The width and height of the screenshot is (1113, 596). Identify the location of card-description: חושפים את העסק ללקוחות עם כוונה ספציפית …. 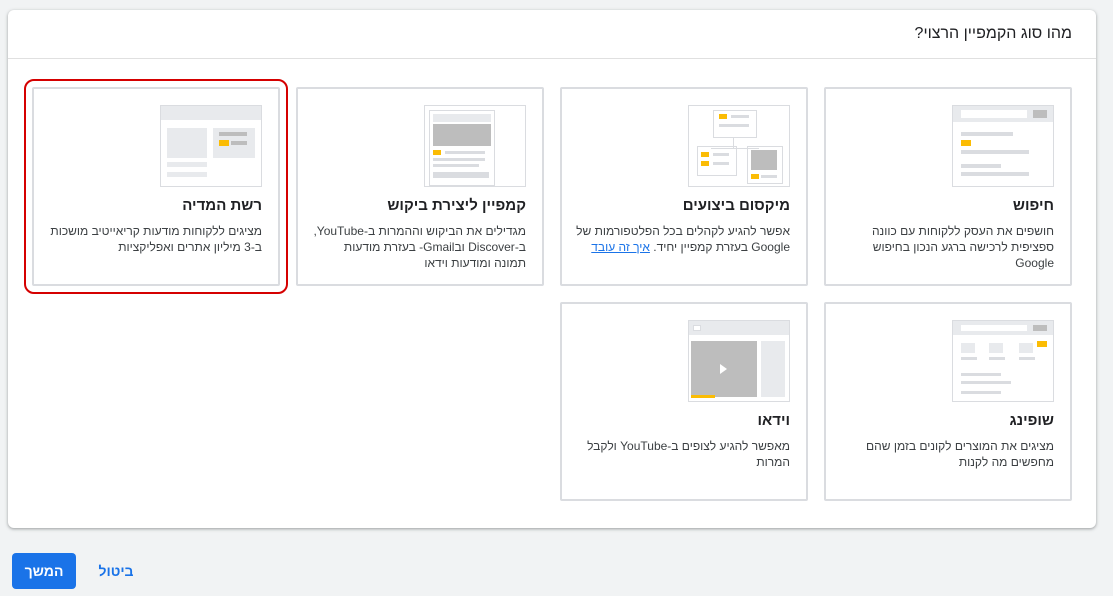
(962, 247).